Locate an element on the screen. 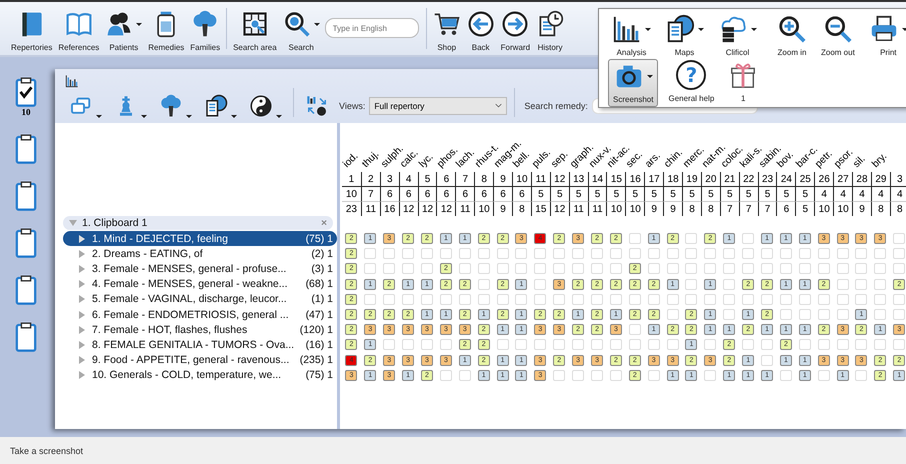 This screenshot has width=906, height=464. clipboard-count: 10 is located at coordinates (26, 112).